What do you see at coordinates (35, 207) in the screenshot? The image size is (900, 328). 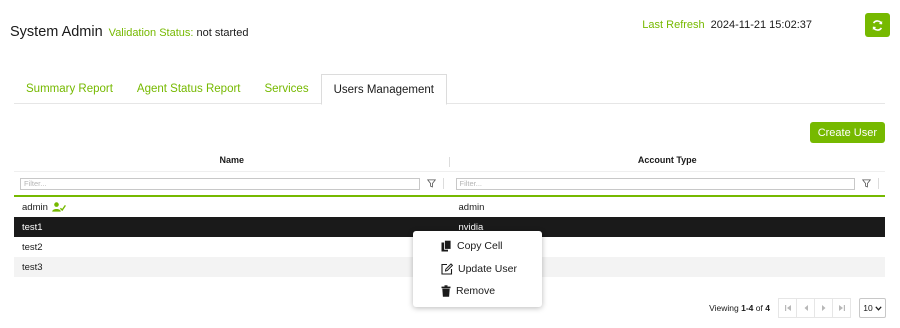 I see `user-name: admin` at bounding box center [35, 207].